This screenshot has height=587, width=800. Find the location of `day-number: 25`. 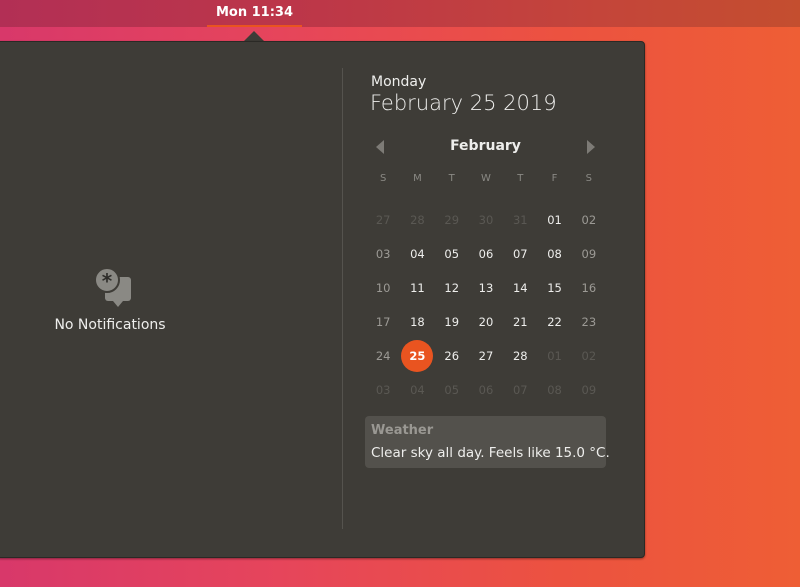

day-number: 25 is located at coordinates (417, 356).